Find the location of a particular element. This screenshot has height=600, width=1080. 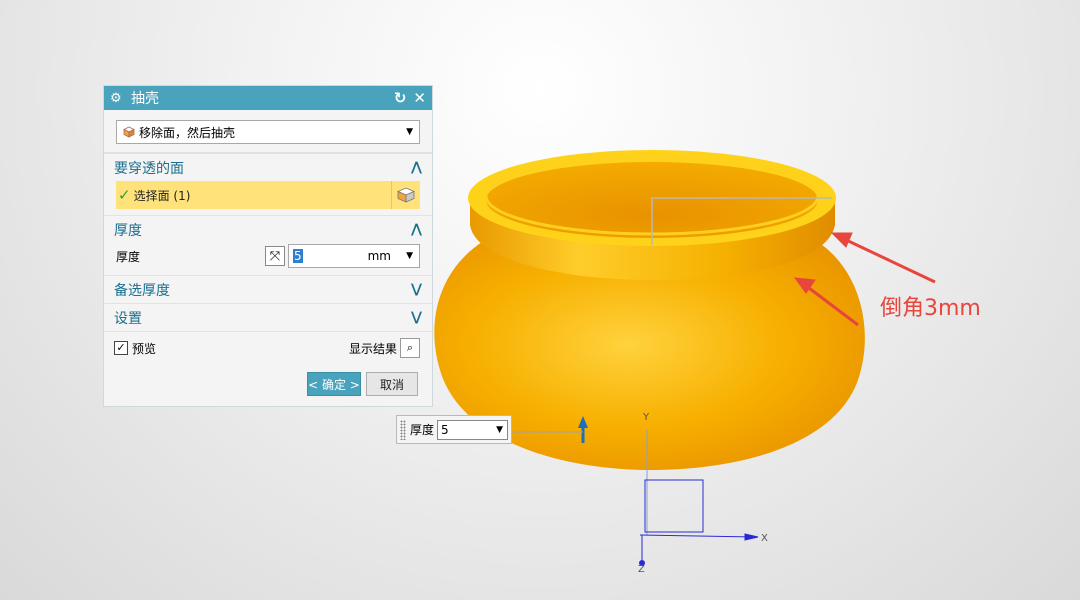

section-faces-label: 要穿透的面 is located at coordinates (149, 168).